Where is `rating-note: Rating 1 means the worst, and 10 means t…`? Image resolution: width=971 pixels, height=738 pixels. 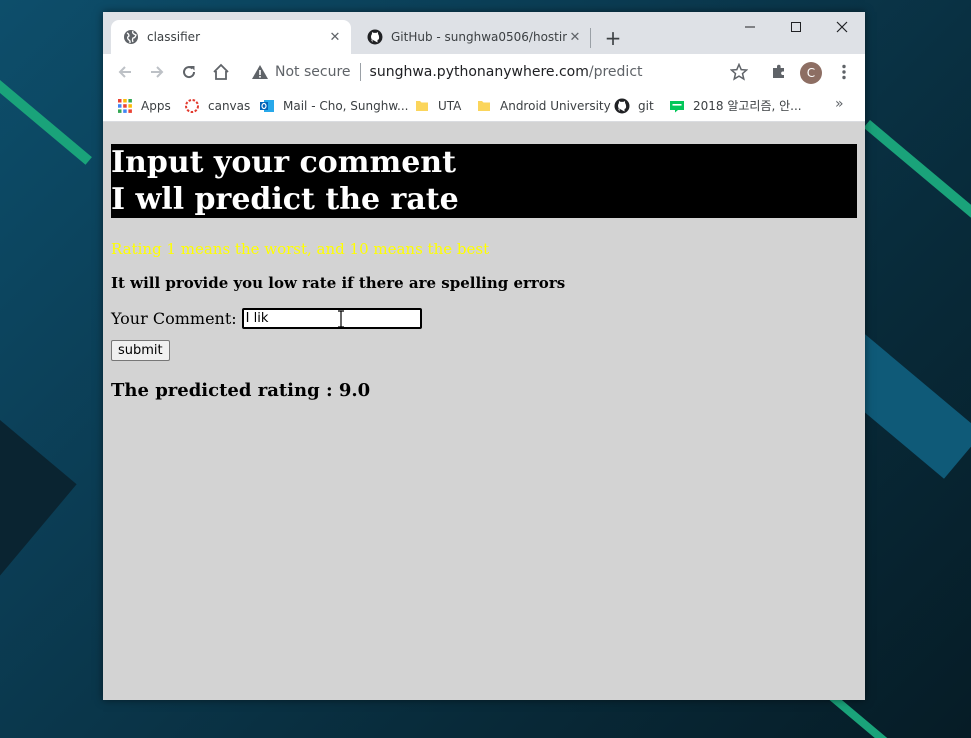
rating-note: Rating 1 means the worst, and 10 means t… is located at coordinates (300, 249).